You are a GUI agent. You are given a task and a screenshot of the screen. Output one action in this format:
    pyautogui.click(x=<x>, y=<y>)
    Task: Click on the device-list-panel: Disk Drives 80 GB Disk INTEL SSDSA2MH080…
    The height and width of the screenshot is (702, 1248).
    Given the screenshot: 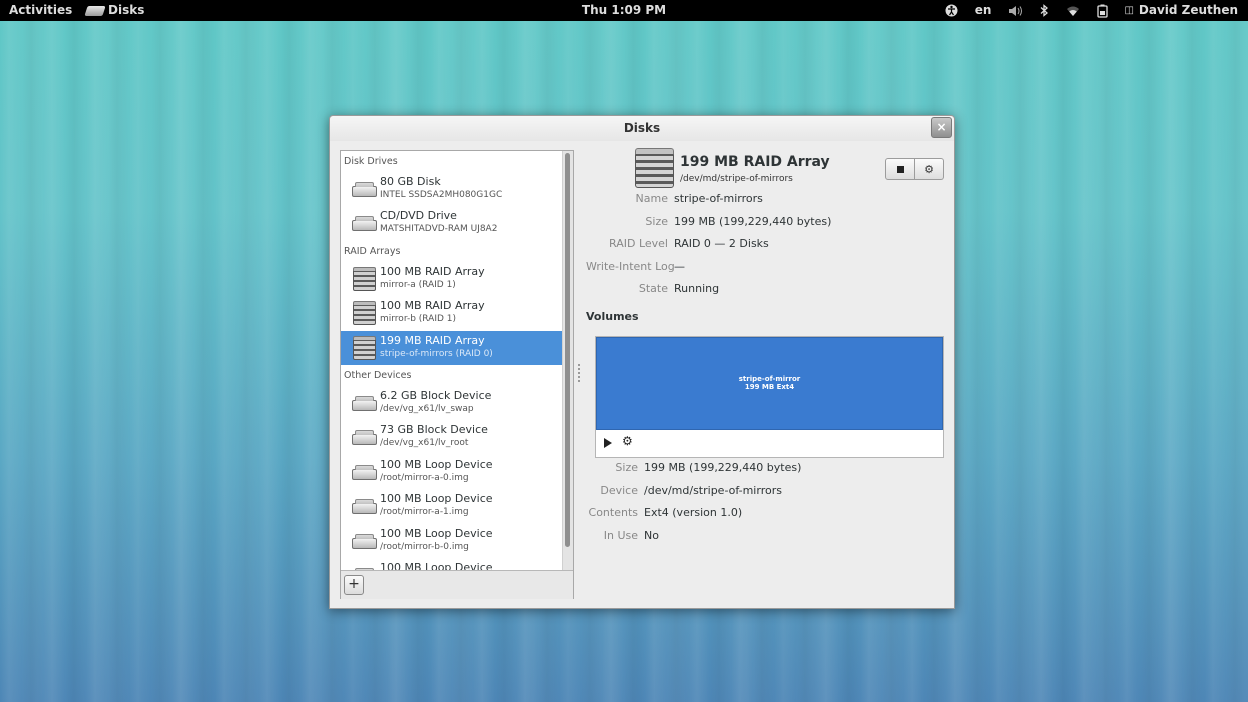 What is the action you would take?
    pyautogui.click(x=457, y=374)
    